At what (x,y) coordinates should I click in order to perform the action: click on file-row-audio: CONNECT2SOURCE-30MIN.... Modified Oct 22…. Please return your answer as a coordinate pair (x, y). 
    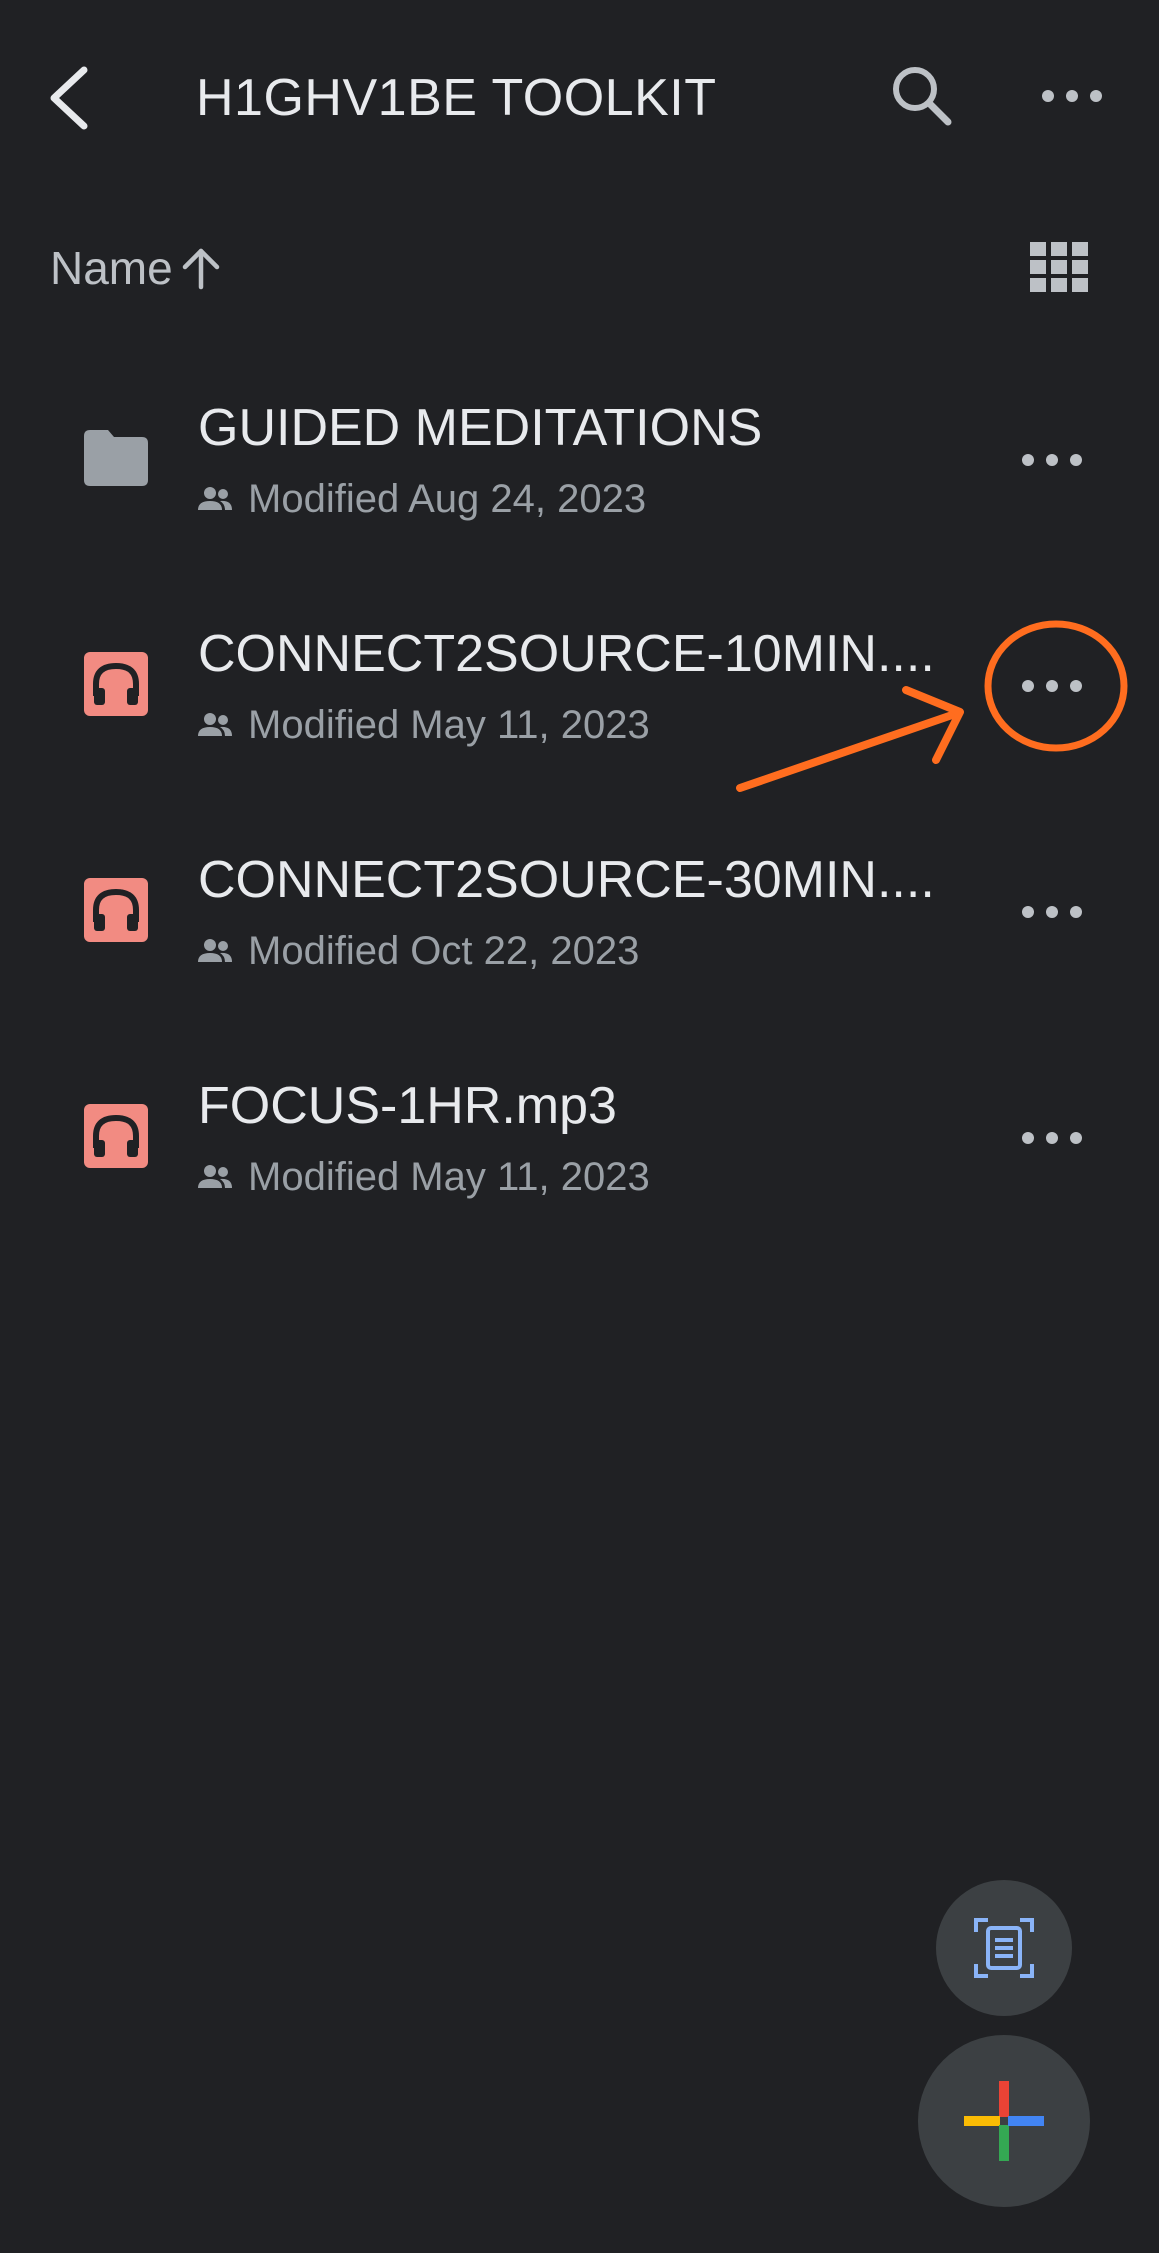
    Looking at the image, I should click on (579, 911).